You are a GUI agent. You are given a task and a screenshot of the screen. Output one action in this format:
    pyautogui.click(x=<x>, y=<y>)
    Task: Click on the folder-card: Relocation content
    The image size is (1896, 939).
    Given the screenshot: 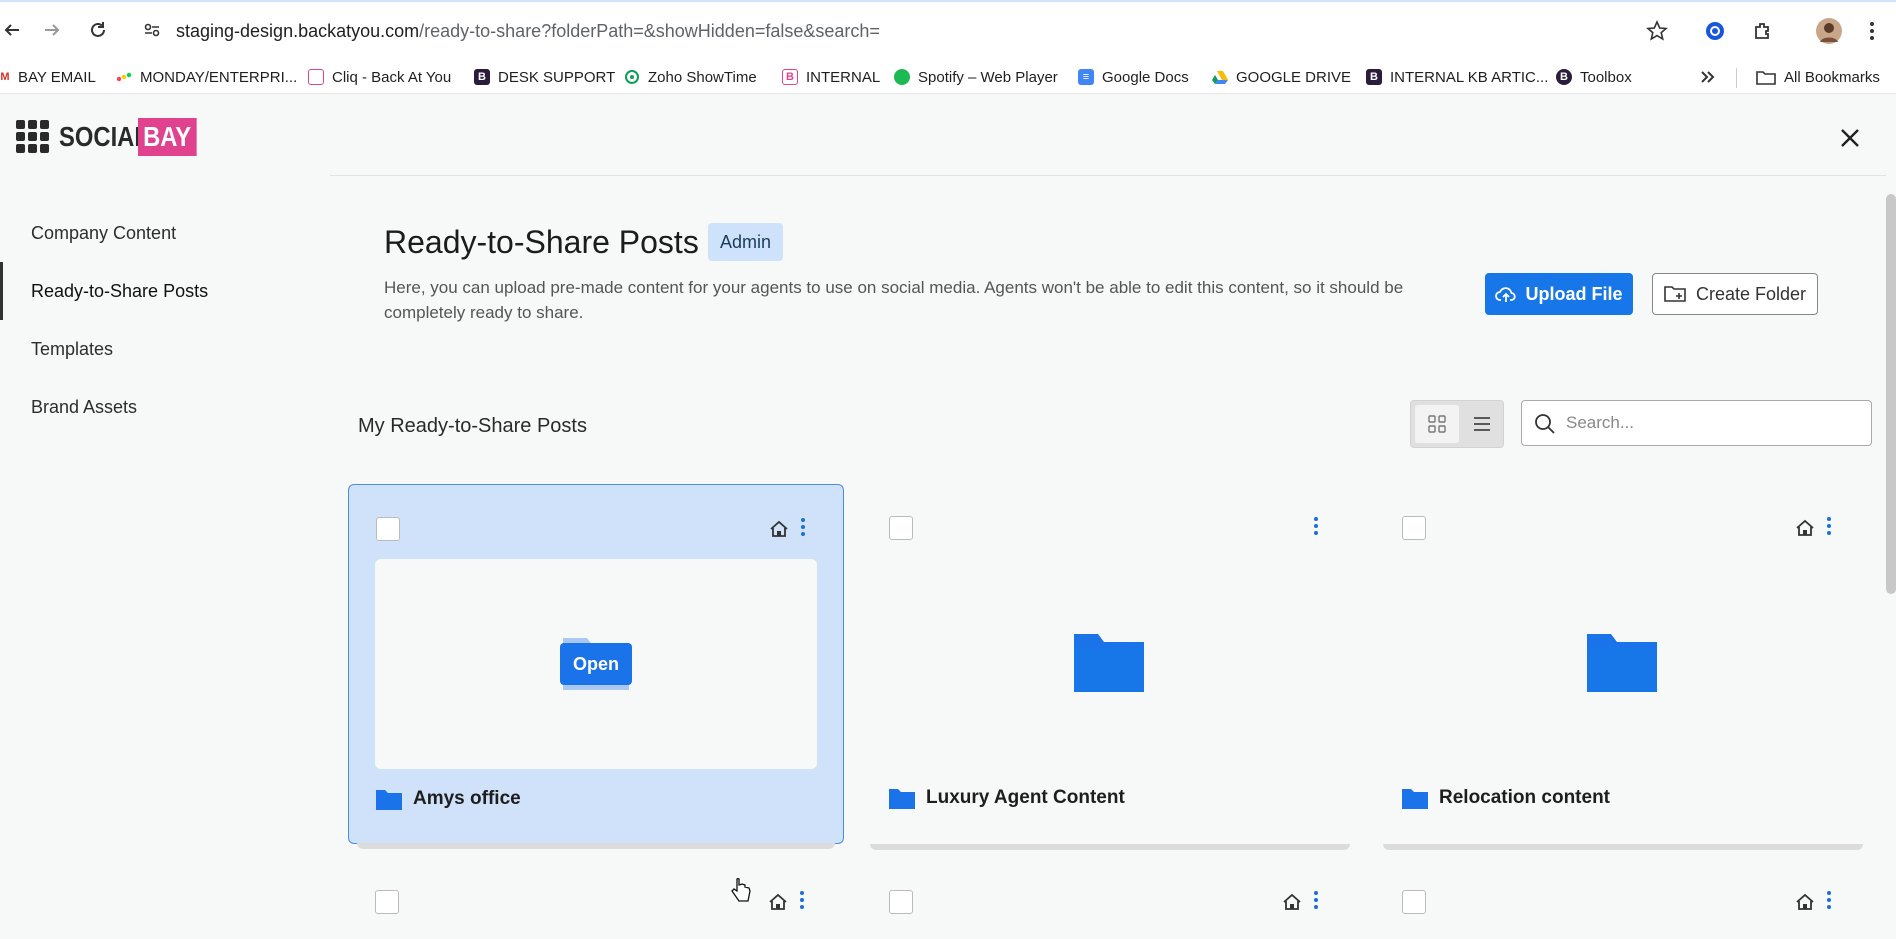 What is the action you would take?
    pyautogui.click(x=1623, y=667)
    